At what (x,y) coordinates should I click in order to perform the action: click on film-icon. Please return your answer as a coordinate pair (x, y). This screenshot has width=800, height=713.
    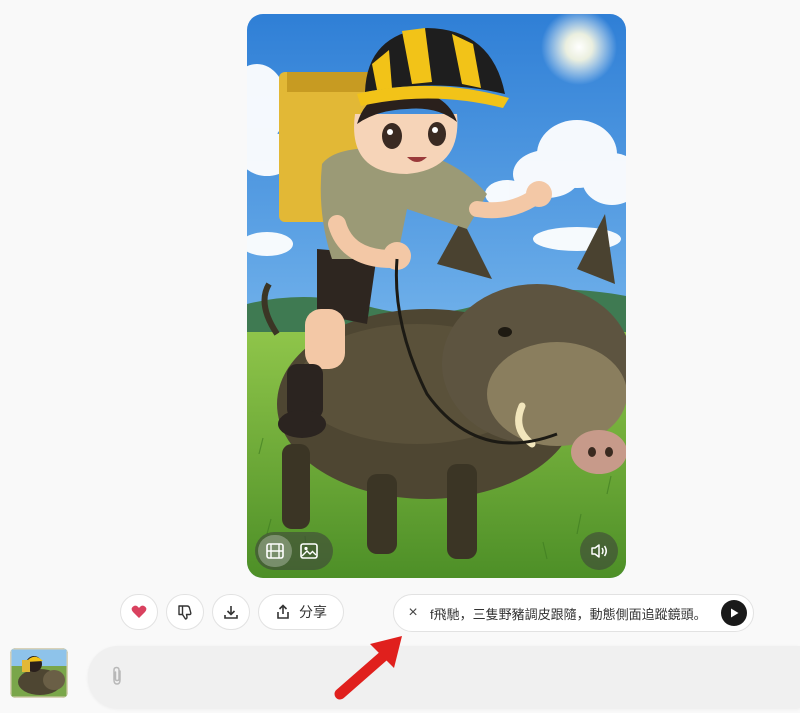
    Looking at the image, I should click on (275, 551).